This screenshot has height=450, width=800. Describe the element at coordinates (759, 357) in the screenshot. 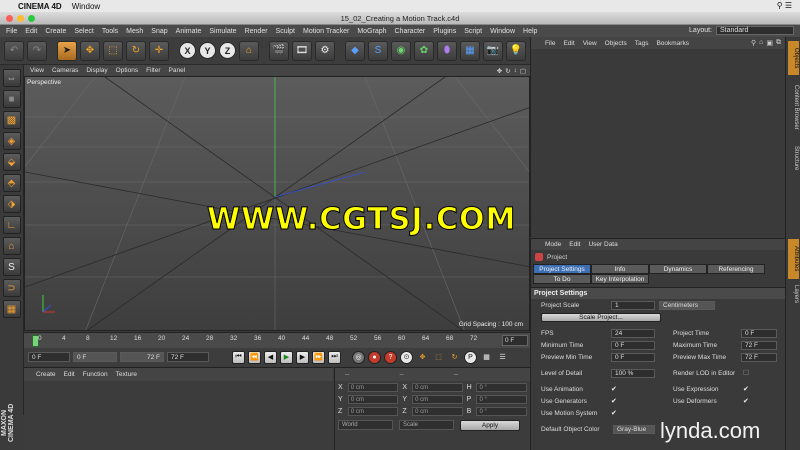

I see `preview-max-field: 72 F` at that location.